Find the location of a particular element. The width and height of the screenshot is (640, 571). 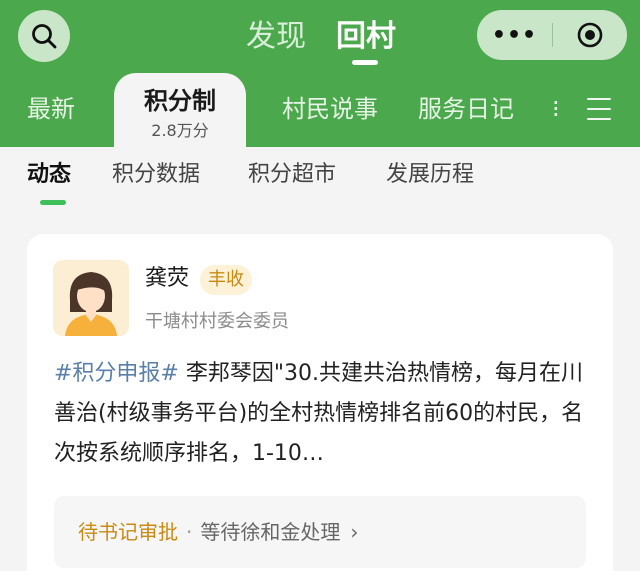

subtab-points-market: 积分超市 is located at coordinates (292, 175).